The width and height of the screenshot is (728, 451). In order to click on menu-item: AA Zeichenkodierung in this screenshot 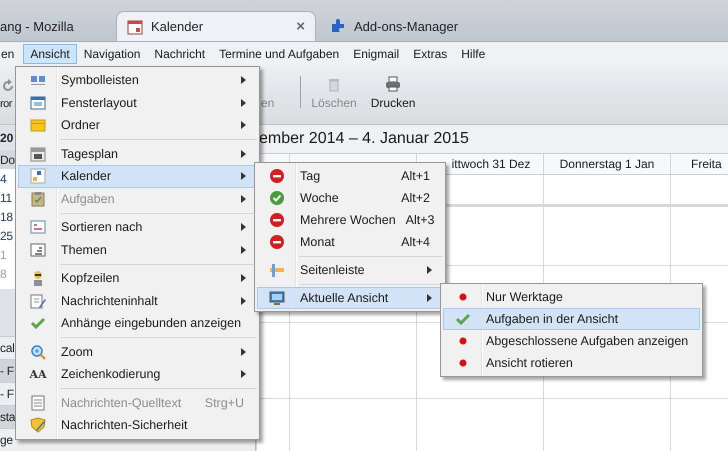, I will do `click(137, 374)`.